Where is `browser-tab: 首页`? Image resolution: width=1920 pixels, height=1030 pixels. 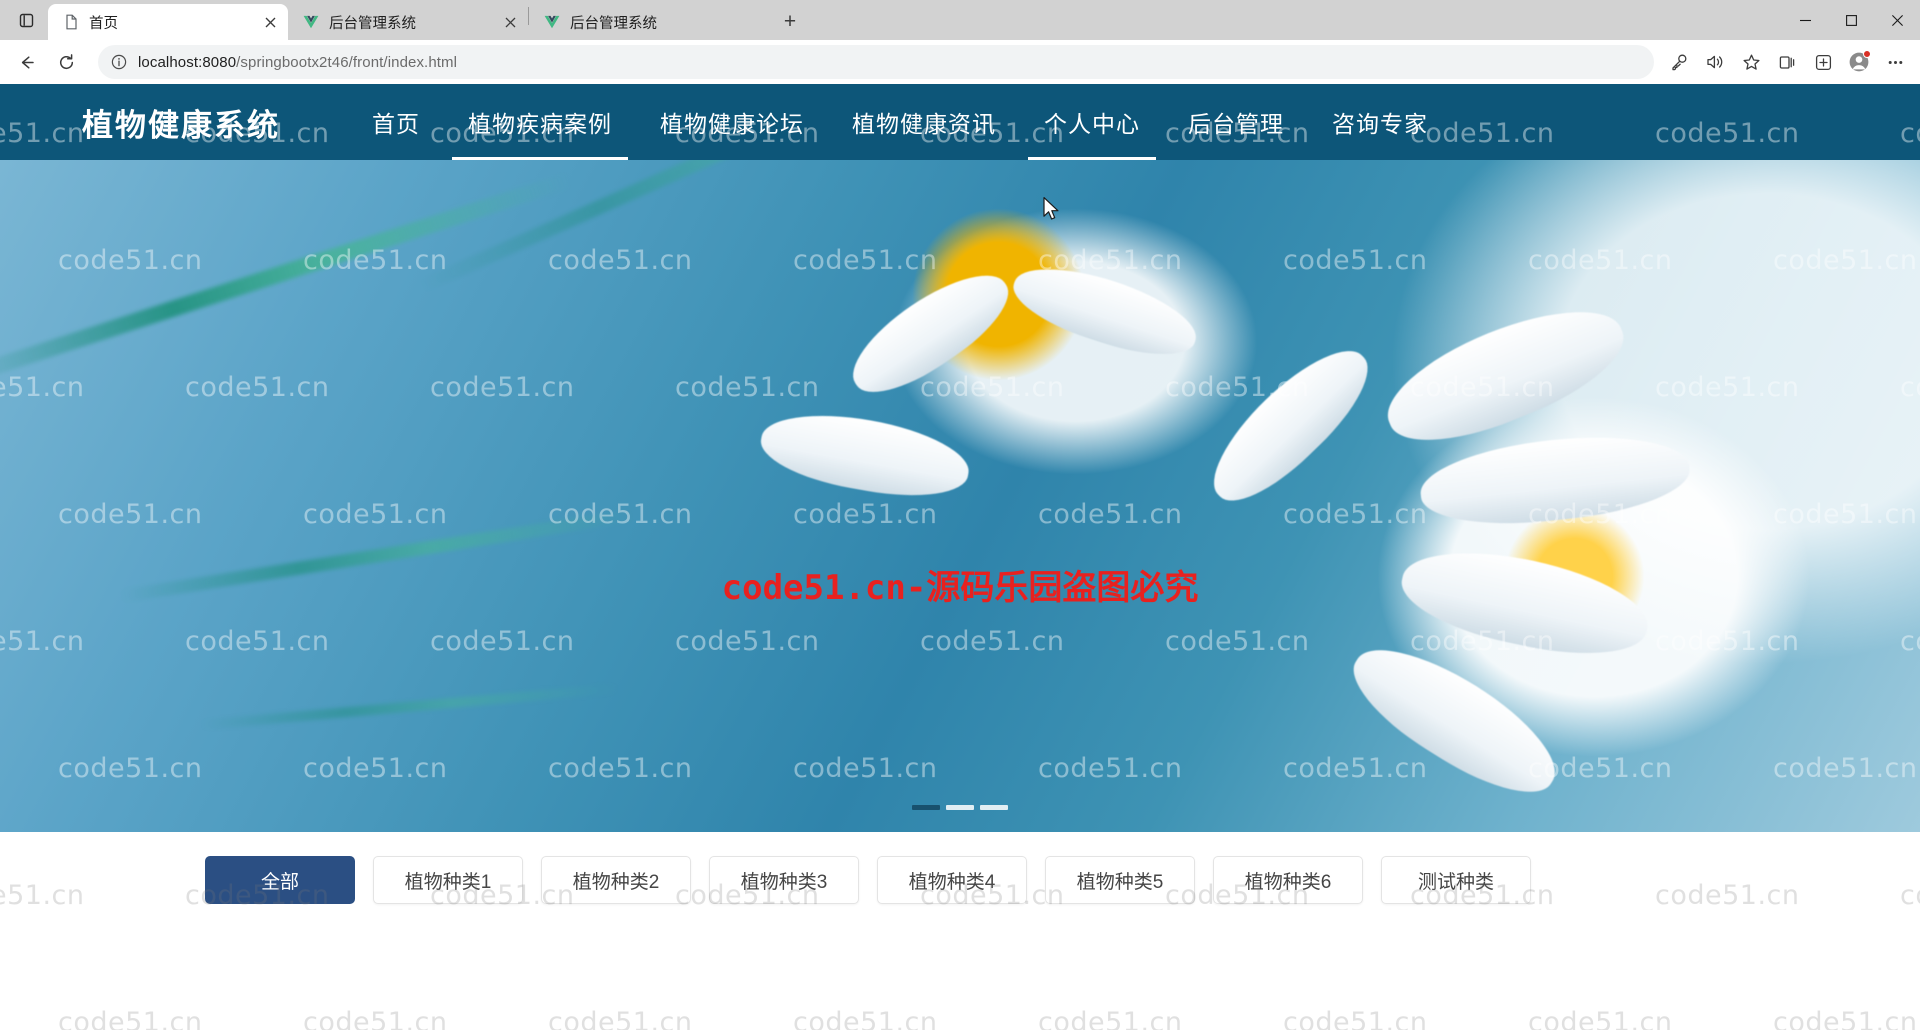
browser-tab: 首页 is located at coordinates (168, 22).